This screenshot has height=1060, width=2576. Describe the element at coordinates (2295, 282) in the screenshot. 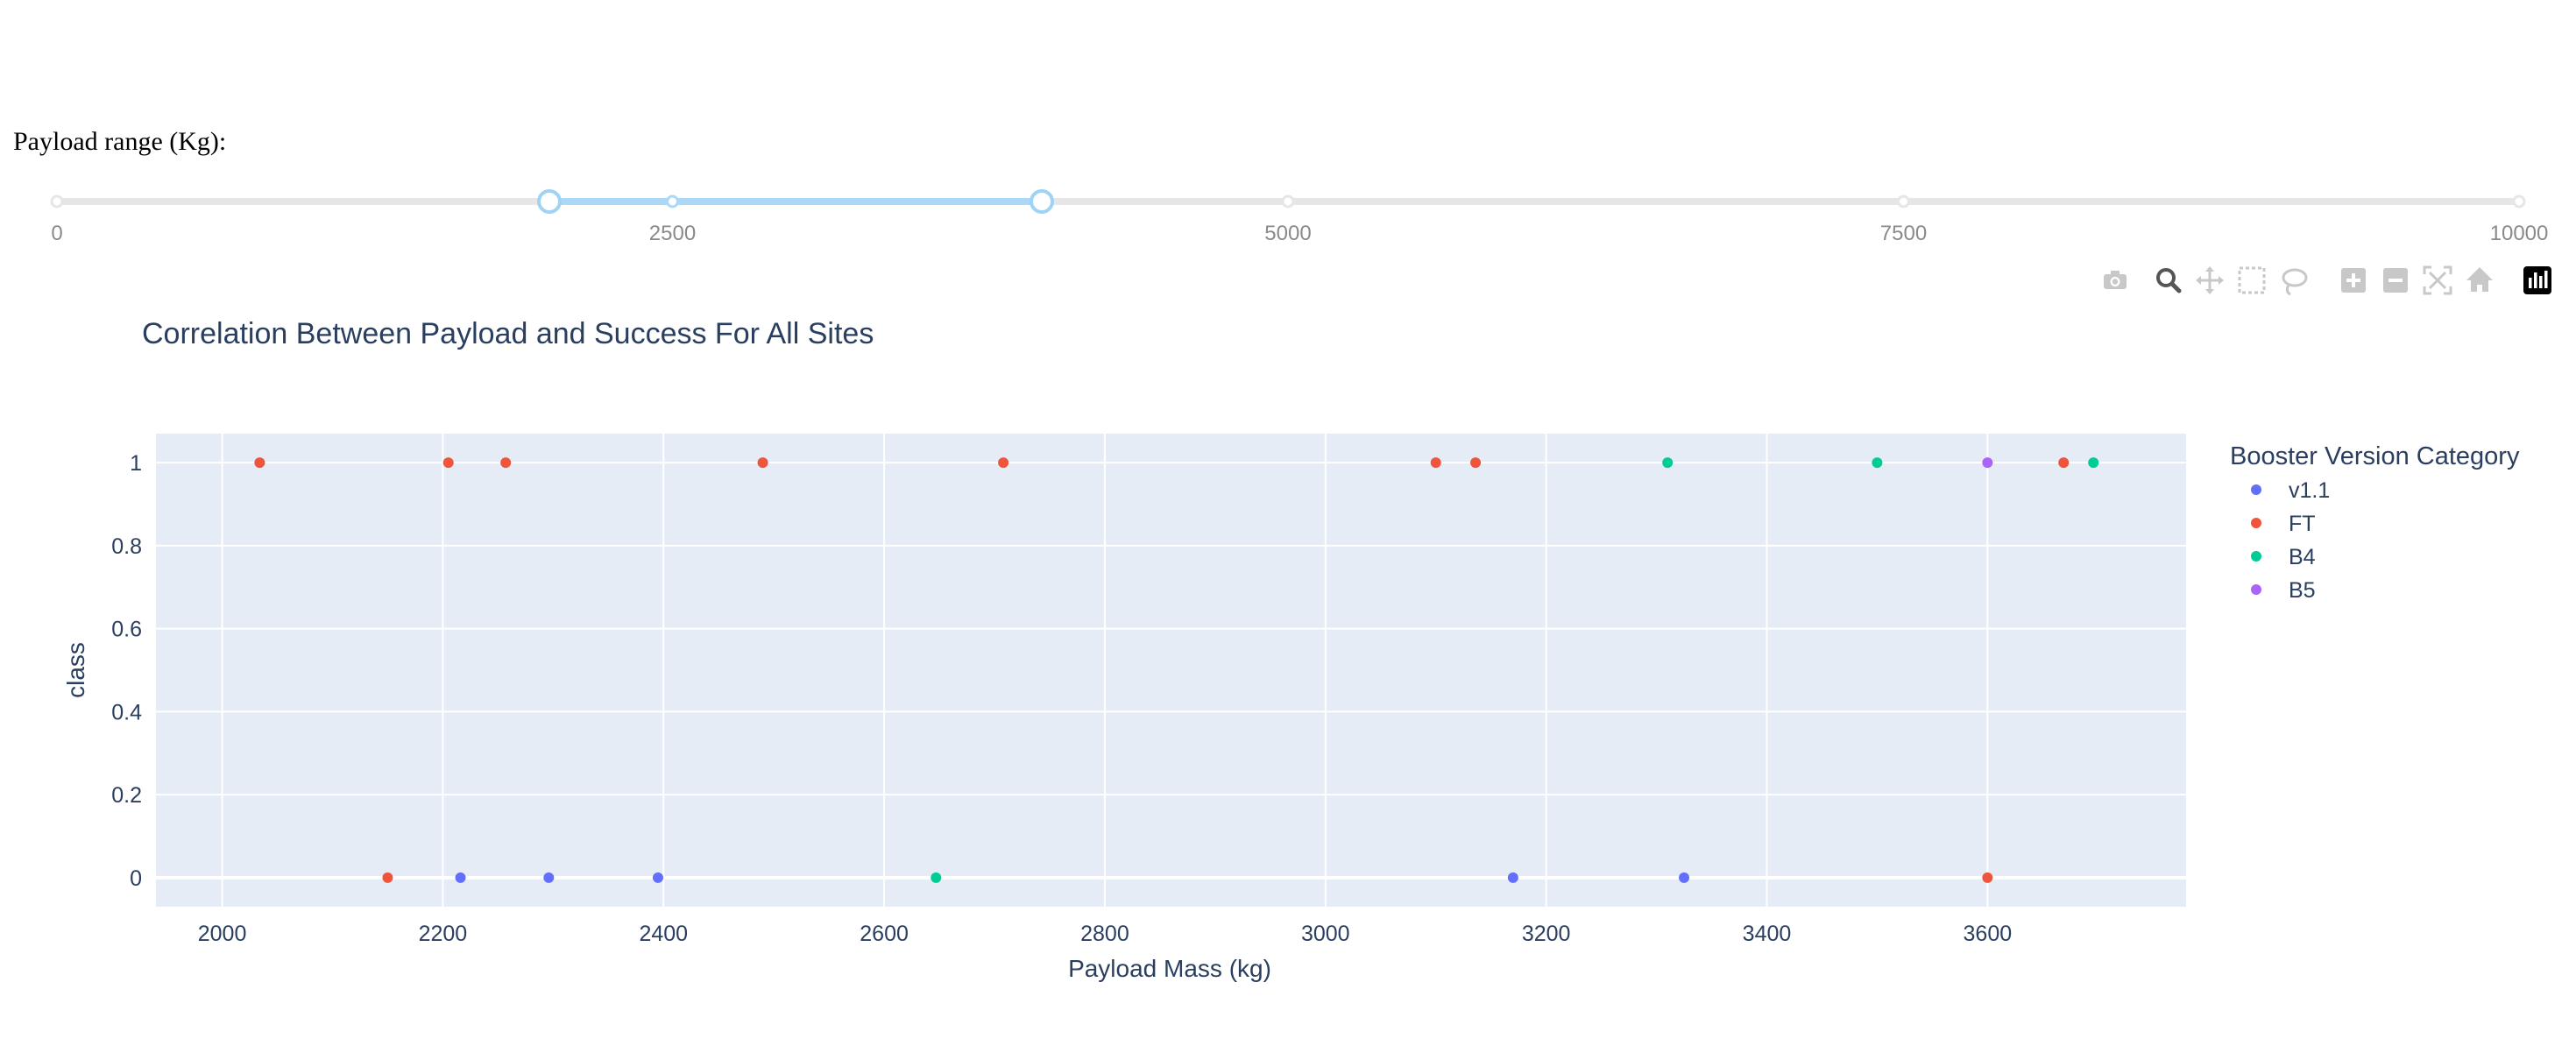

I see `lasso-select-icon` at that location.